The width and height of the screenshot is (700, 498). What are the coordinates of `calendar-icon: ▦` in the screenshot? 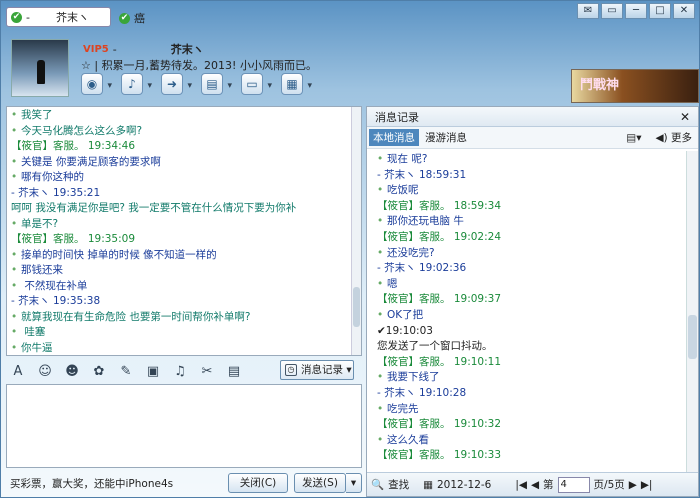 It's located at (428, 485).